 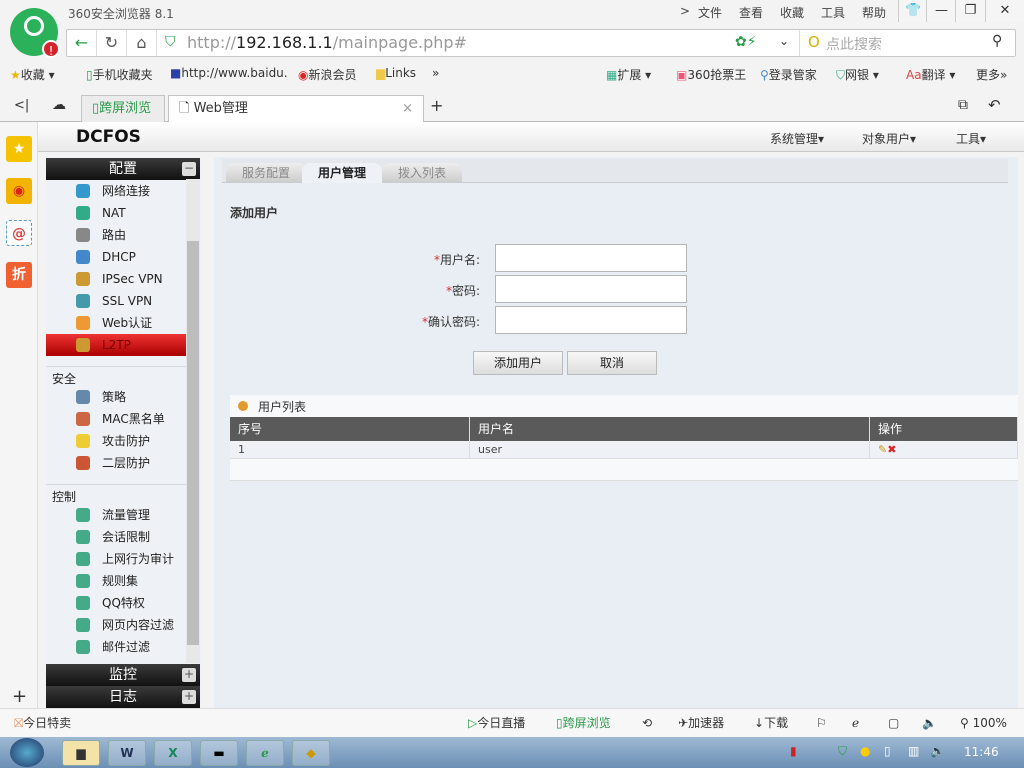 What do you see at coordinates (788, 74) in the screenshot?
I see `tool-login: ⚲登录管家` at bounding box center [788, 74].